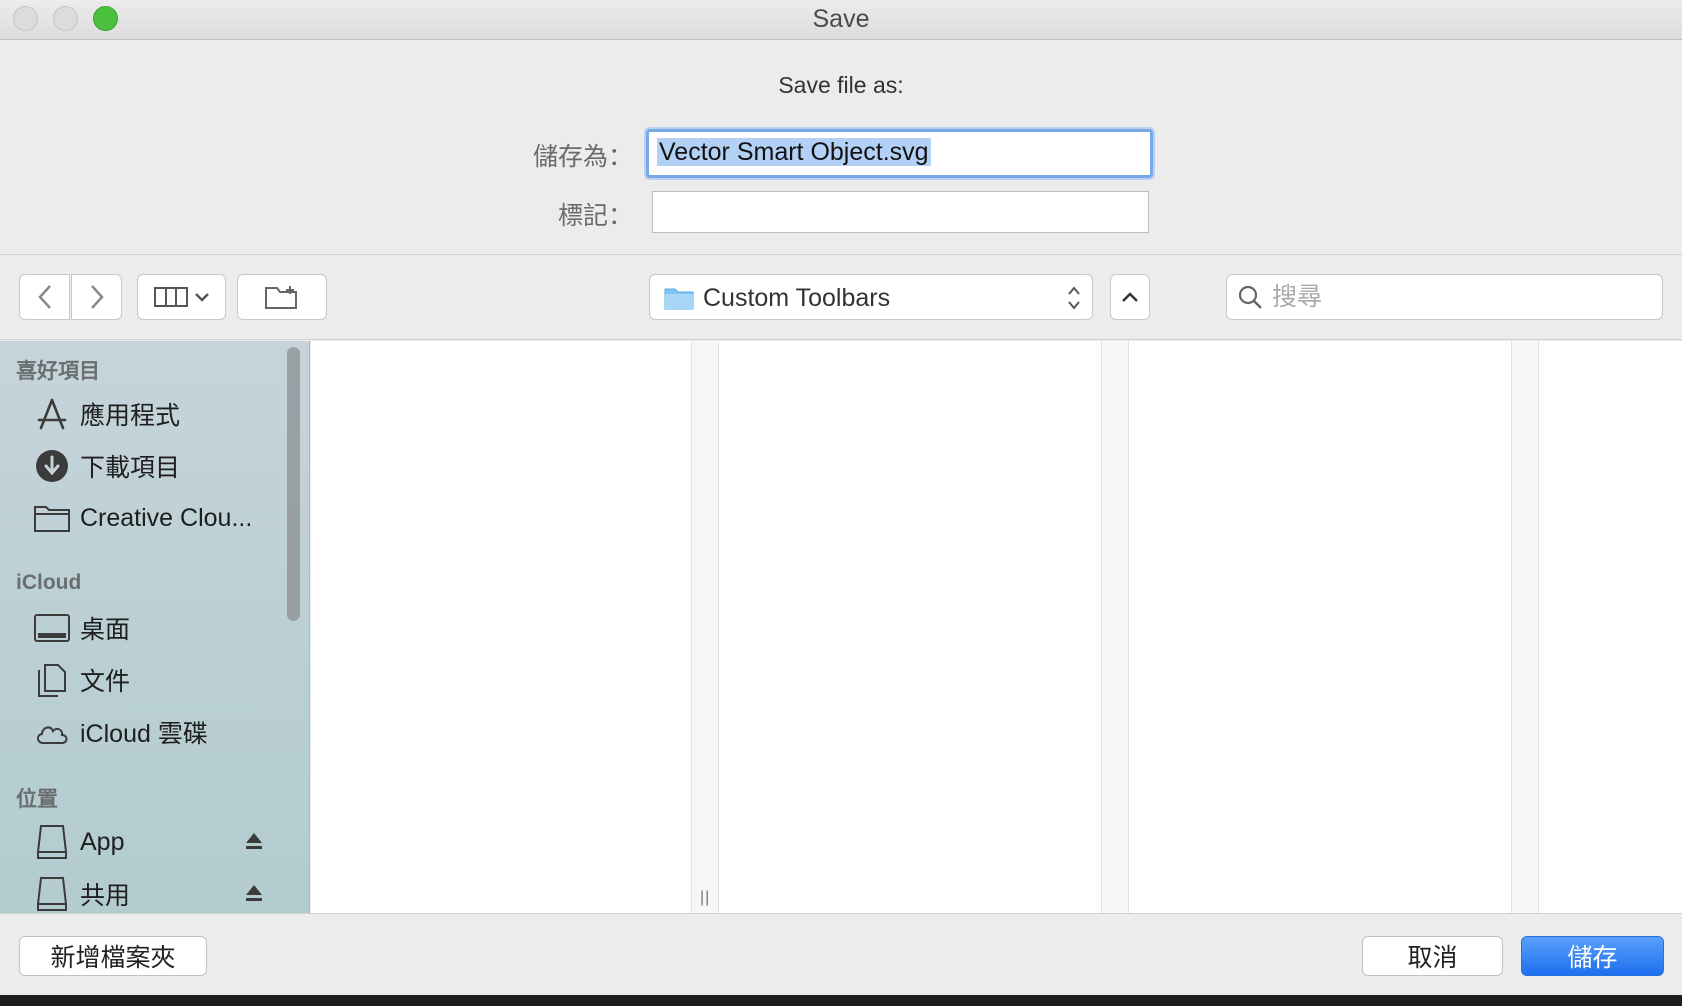 This screenshot has width=1682, height=1006. I want to click on window-title: Save, so click(841, 19).